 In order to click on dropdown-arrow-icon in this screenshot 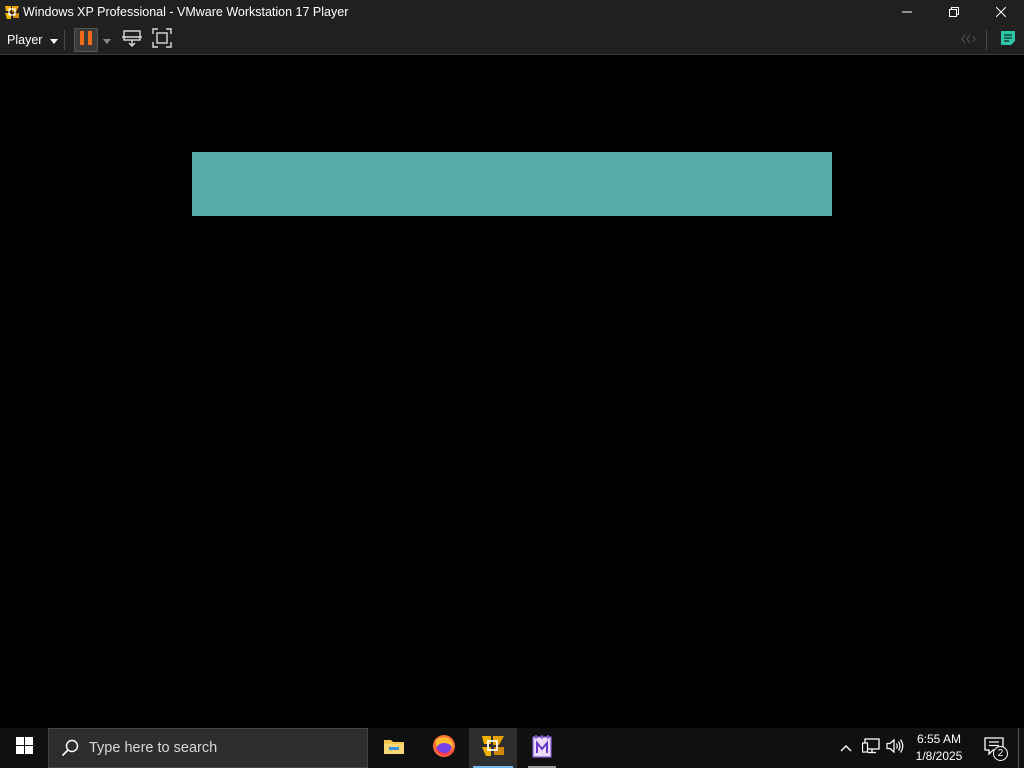, I will do `click(107, 40)`.